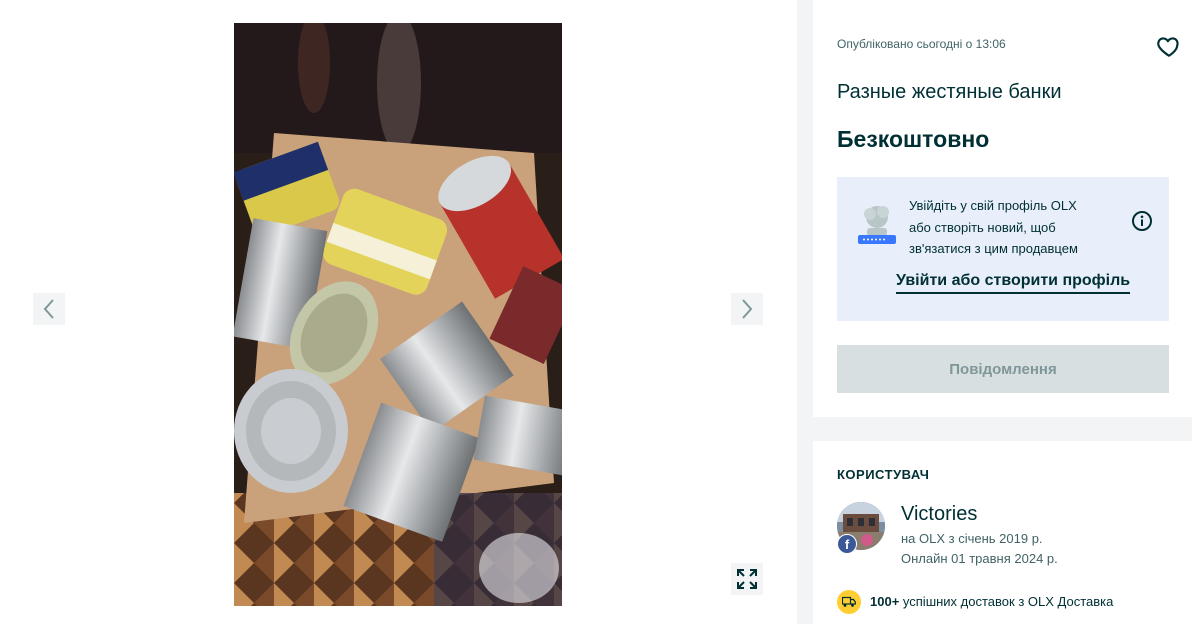  I want to click on ad-price: Безкоштовно, so click(913, 139).